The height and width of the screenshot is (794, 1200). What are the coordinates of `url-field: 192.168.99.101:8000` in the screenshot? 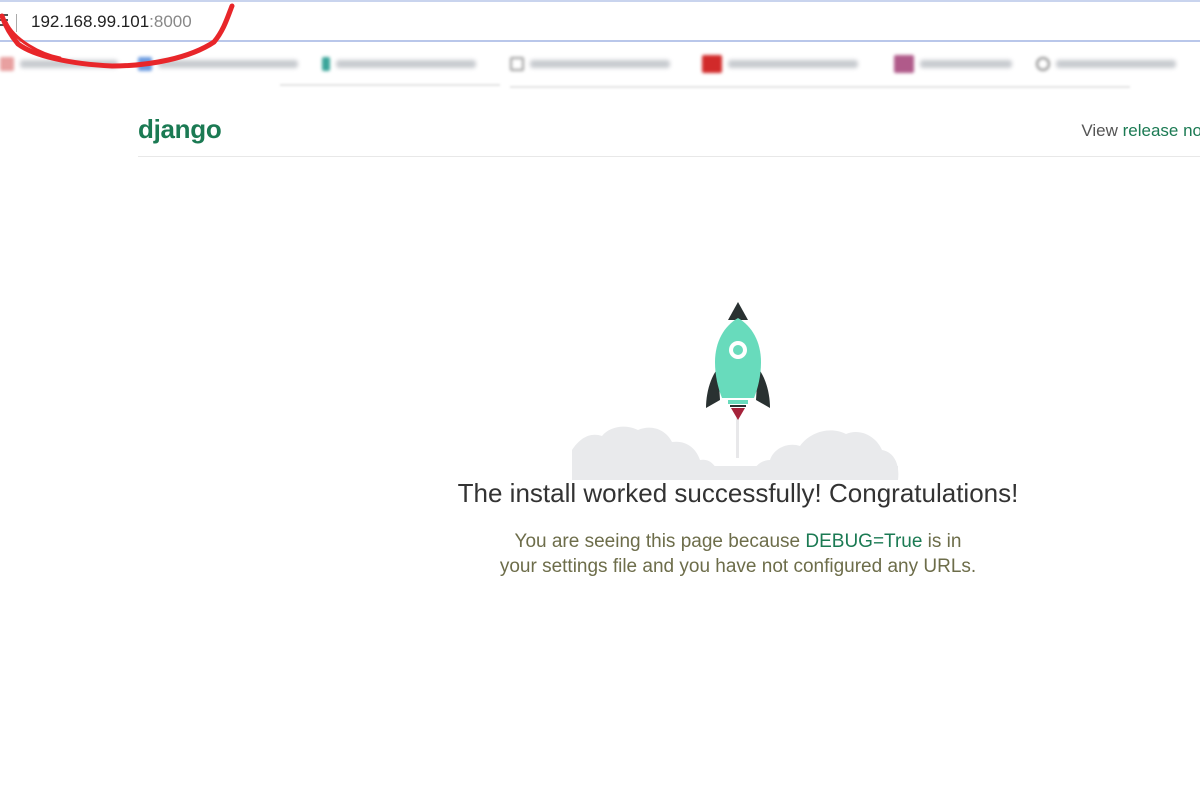 It's located at (111, 22).